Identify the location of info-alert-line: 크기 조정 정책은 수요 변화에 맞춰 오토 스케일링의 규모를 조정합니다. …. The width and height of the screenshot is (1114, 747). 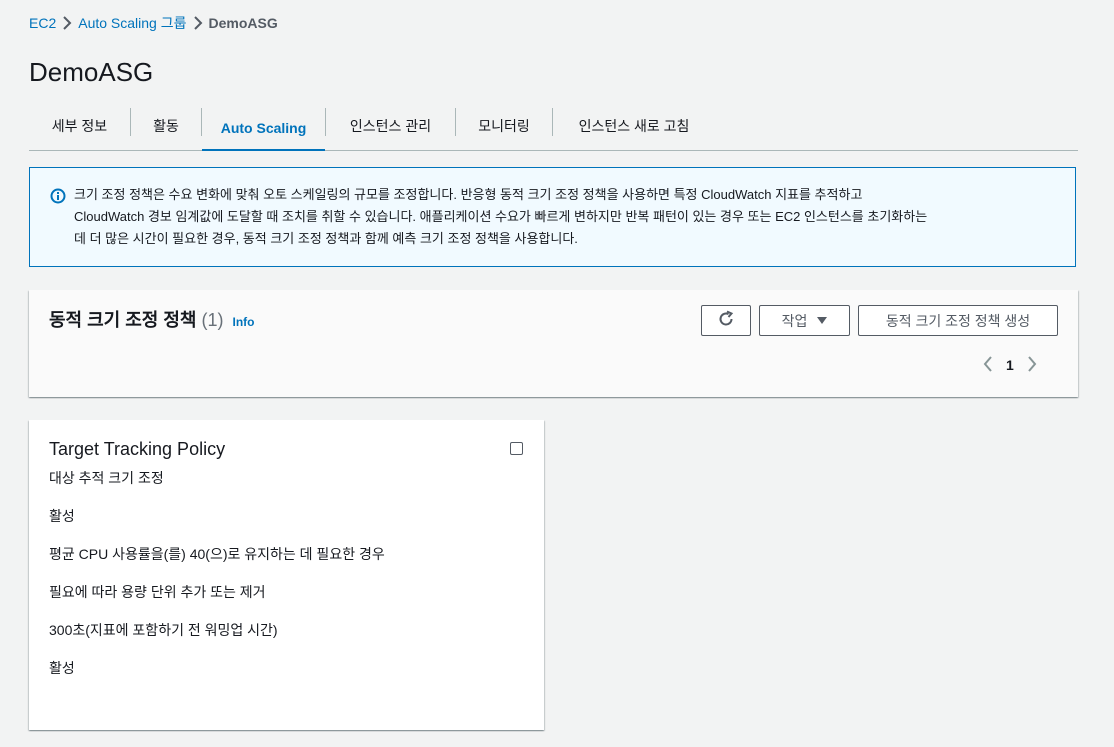
(468, 194).